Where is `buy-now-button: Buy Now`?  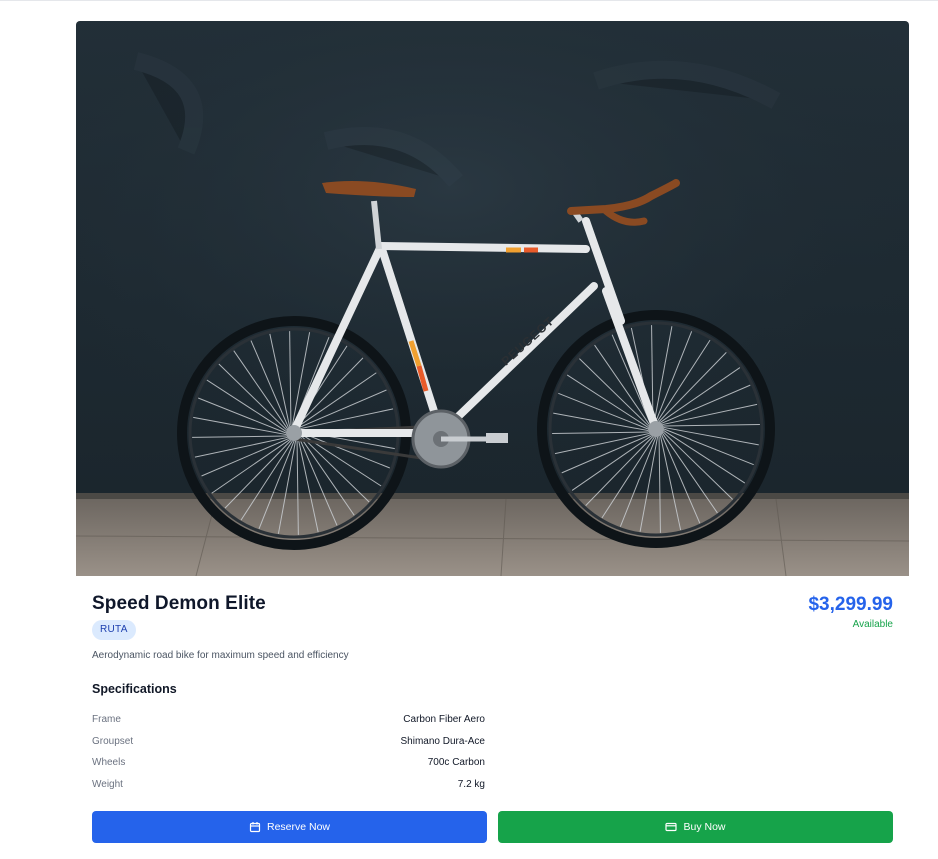
buy-now-button: Buy Now is located at coordinates (695, 827).